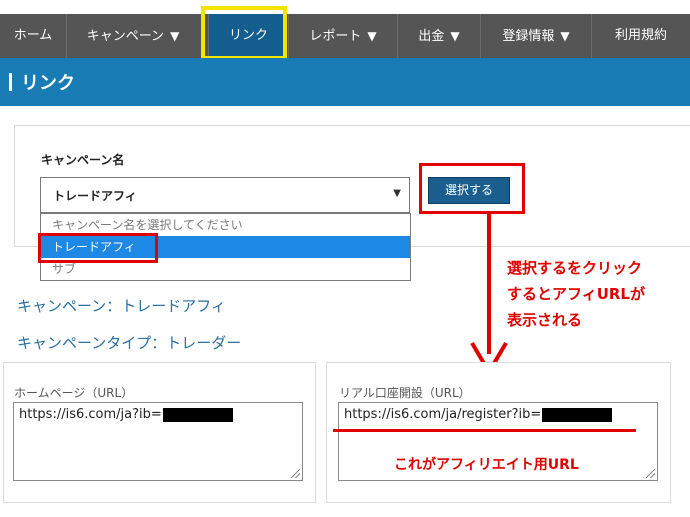 Image resolution: width=690 pixels, height=517 pixels. I want to click on top-nav: ホーム キャンペーン ▼ リンク レポート ▼ 出金 ▼ 登録情報 ▼ 利用規約, so click(345, 30).